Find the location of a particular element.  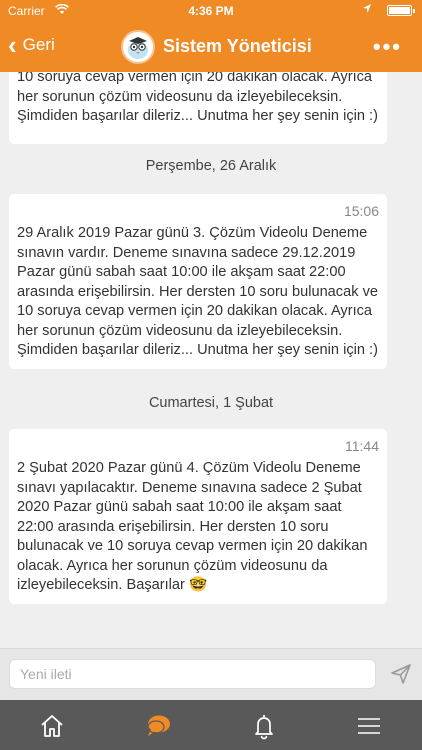

location-icon is located at coordinates (367, 10).